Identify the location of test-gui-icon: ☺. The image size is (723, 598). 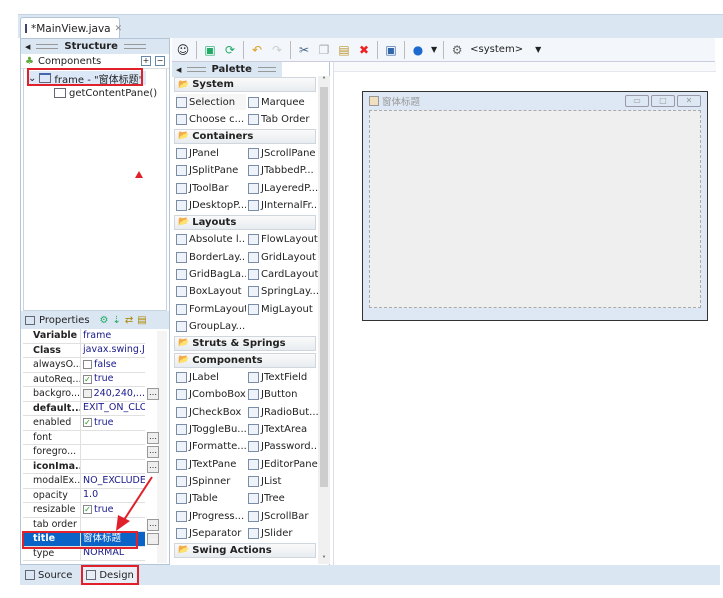
(183, 50).